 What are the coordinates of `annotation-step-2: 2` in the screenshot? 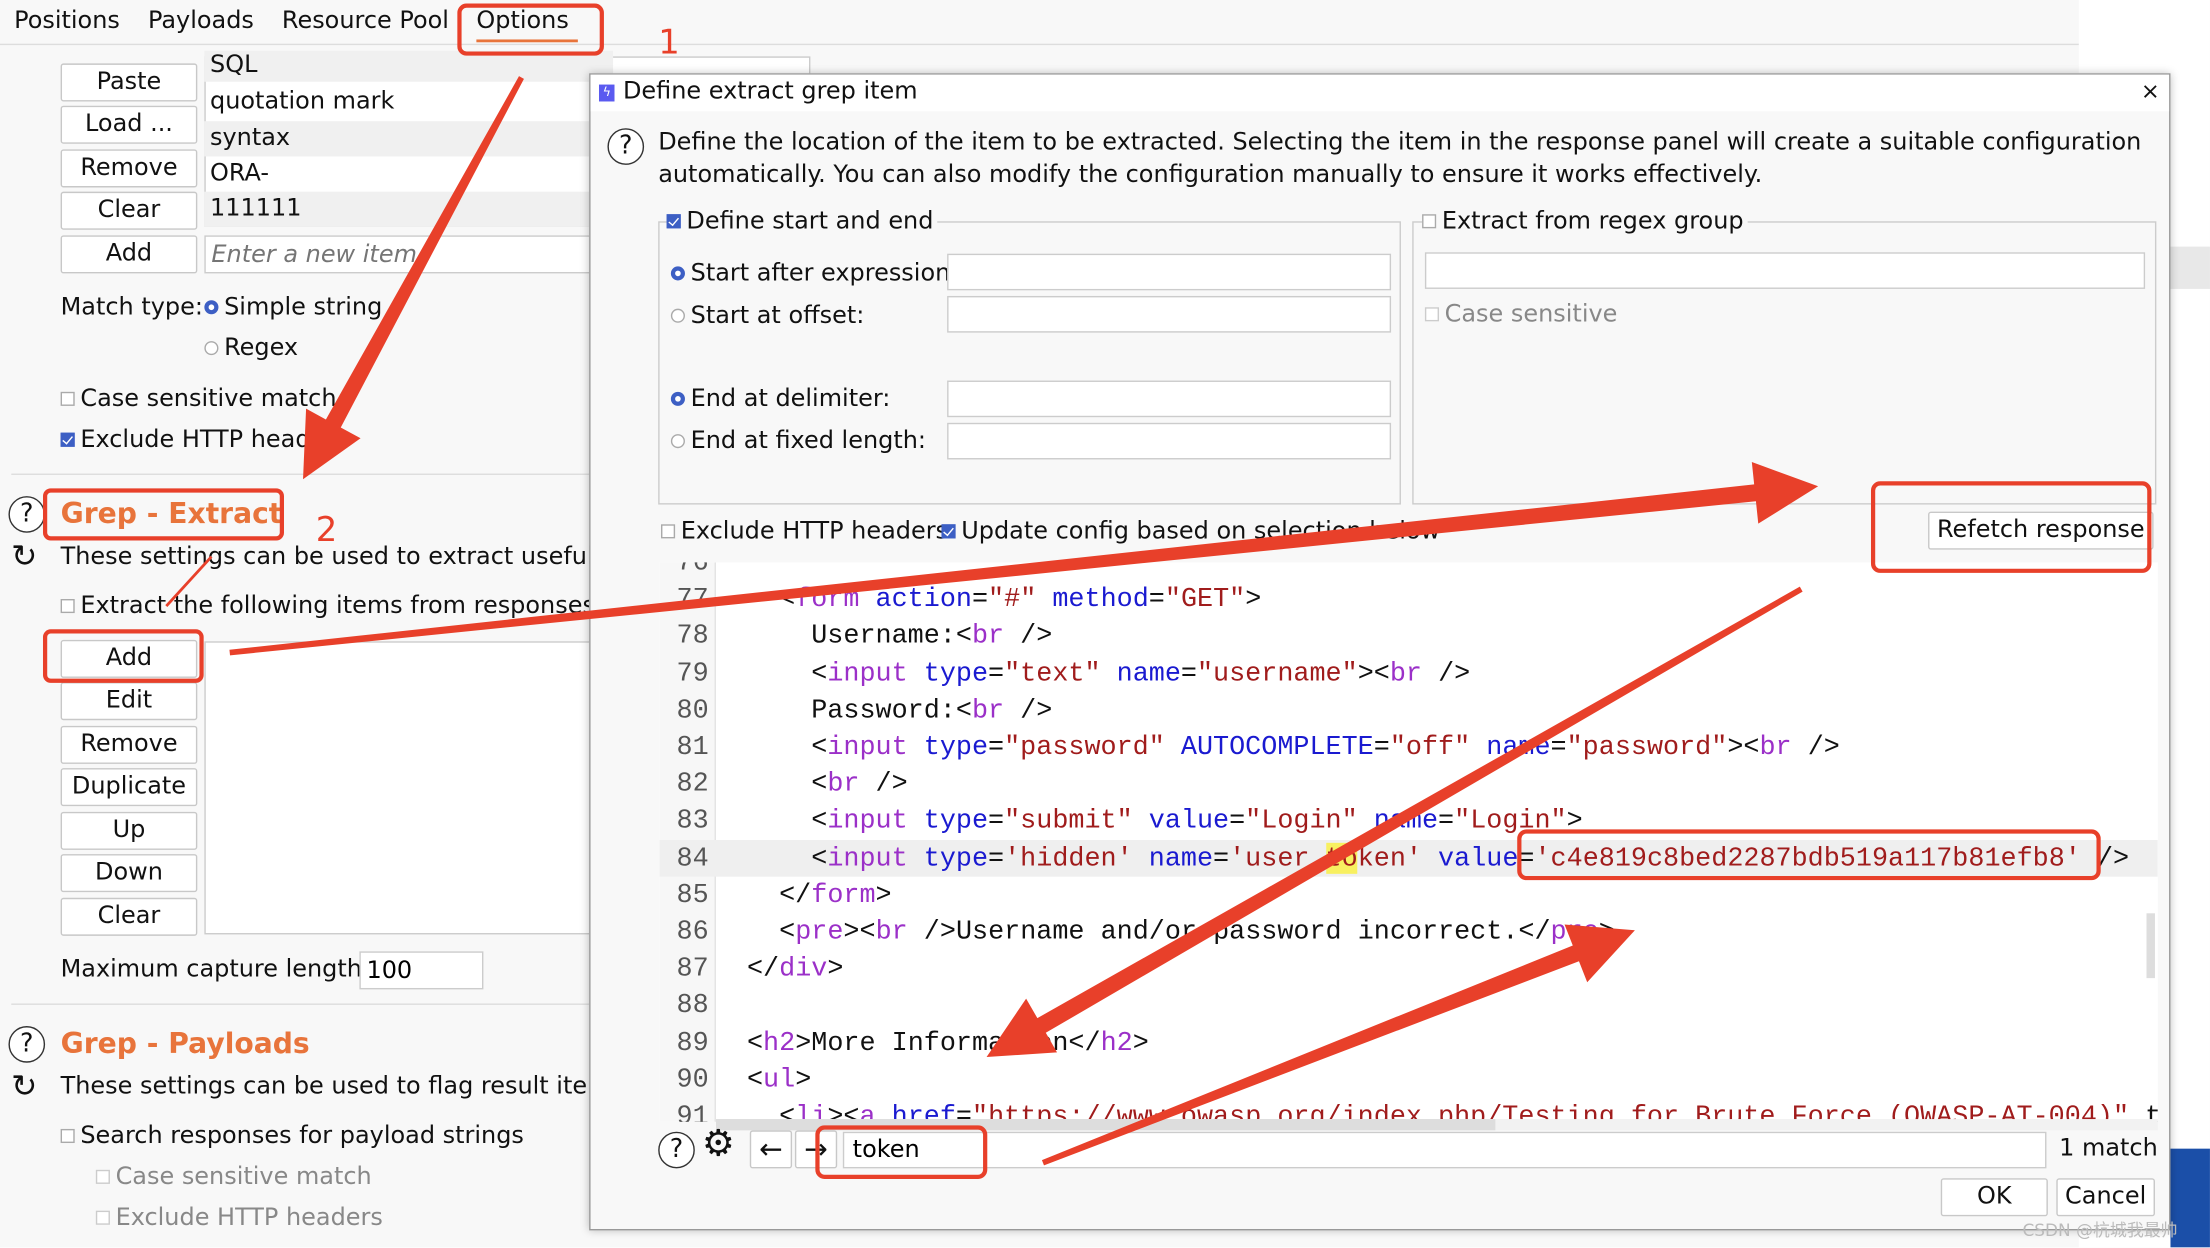 It's located at (327, 529).